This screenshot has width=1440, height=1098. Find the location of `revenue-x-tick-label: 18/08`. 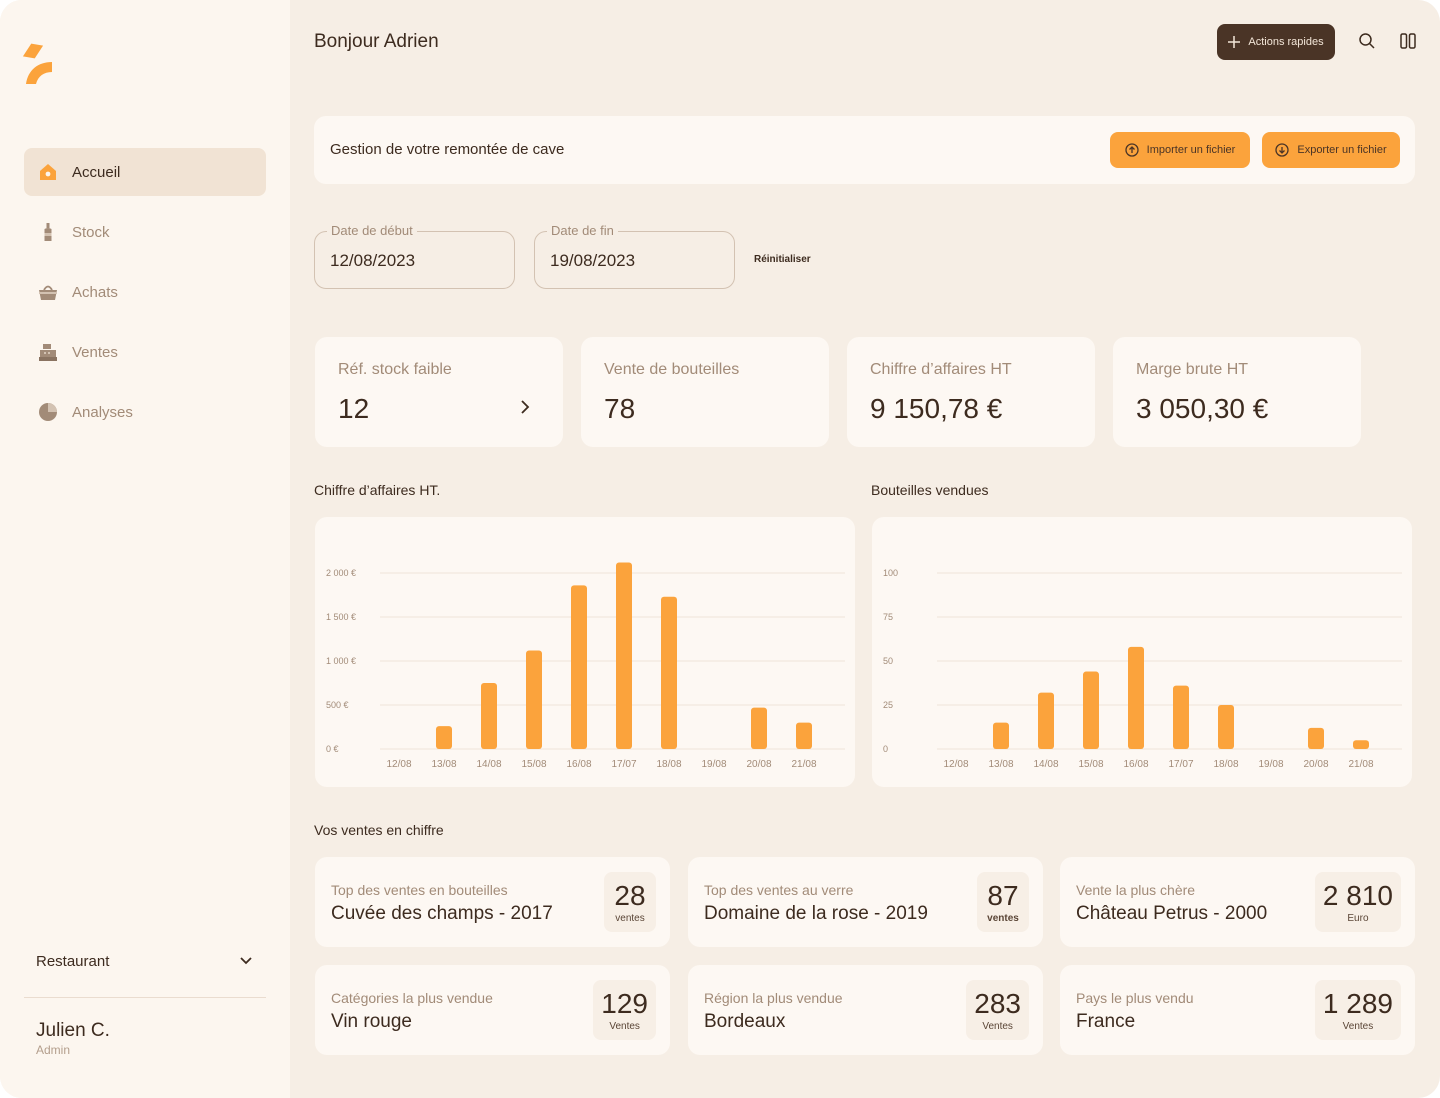

revenue-x-tick-label: 18/08 is located at coordinates (668, 764).